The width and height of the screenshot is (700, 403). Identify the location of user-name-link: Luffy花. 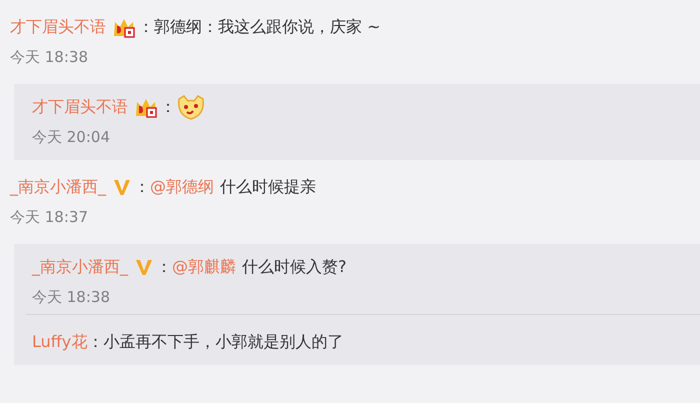
(60, 342).